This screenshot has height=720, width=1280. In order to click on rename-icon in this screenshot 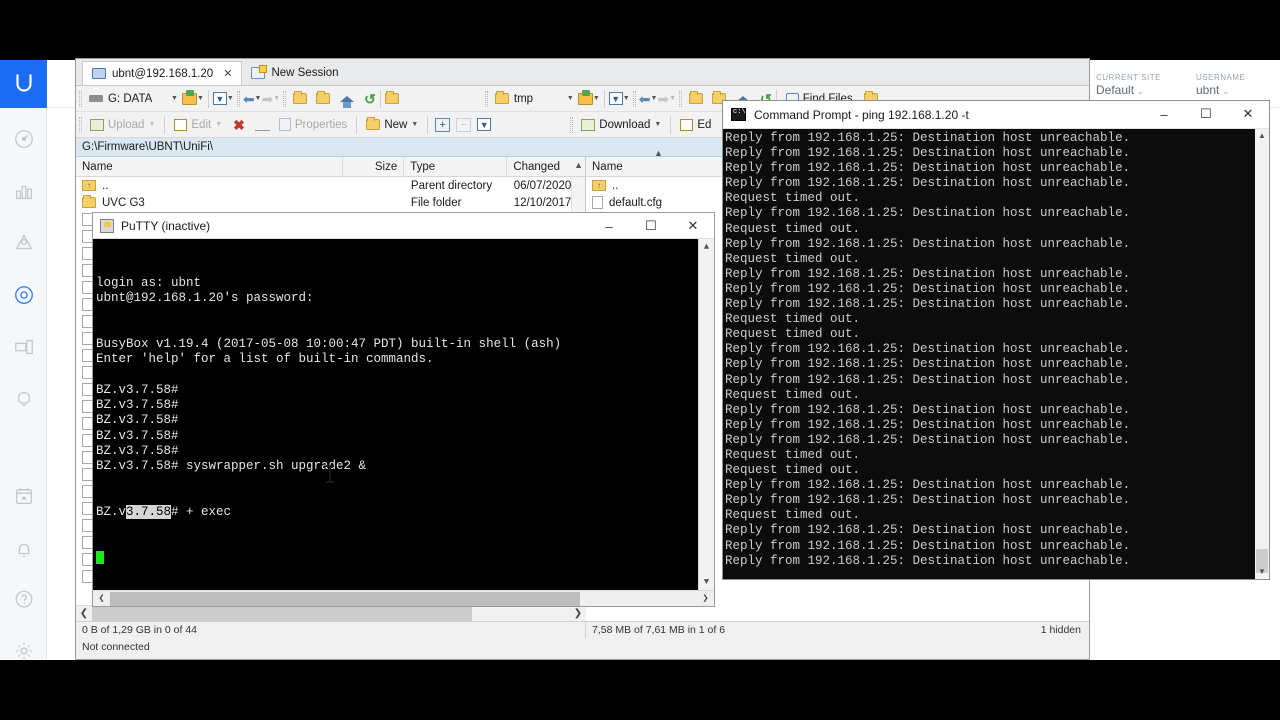, I will do `click(262, 125)`.